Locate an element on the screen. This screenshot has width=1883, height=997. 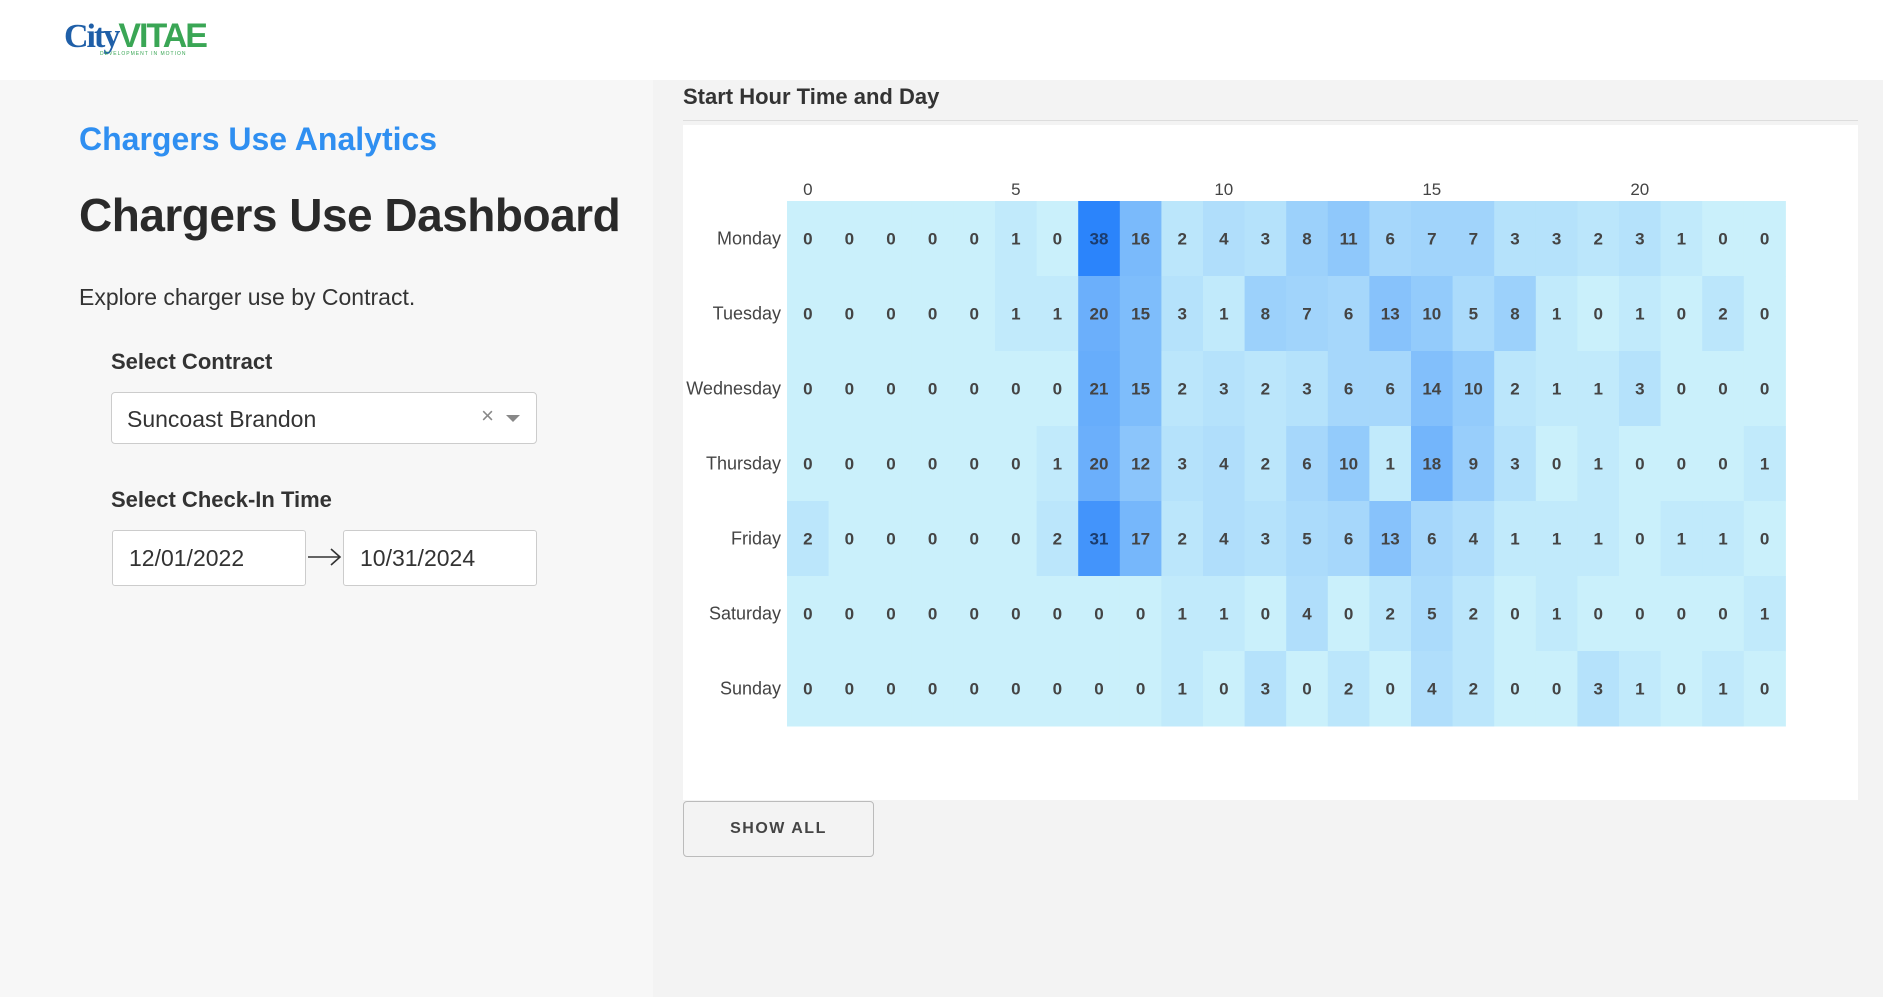
show-all-button: SHOW ALL is located at coordinates (778, 829).